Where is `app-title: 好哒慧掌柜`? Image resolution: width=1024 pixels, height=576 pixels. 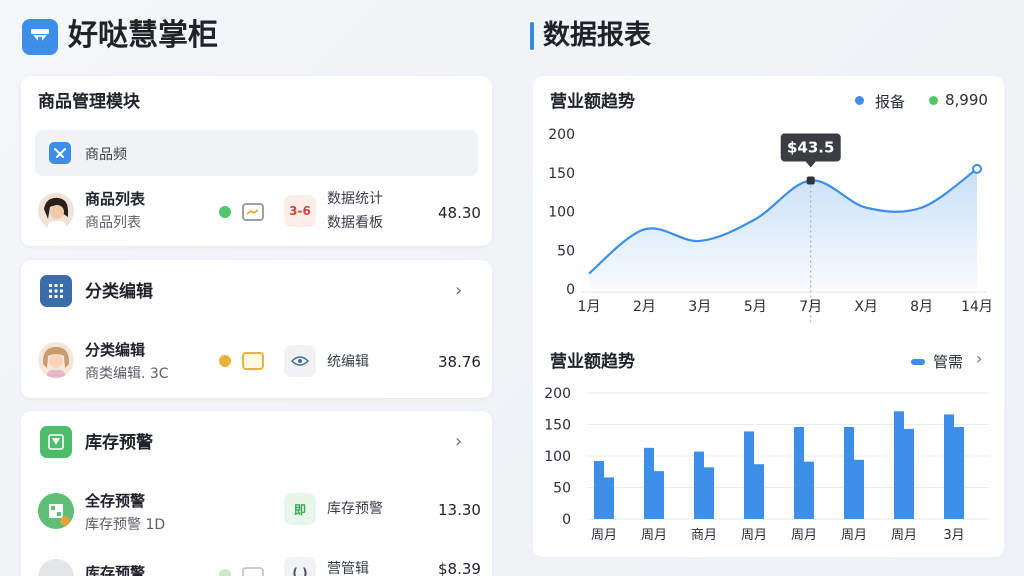
app-title: 好哒慧掌柜 is located at coordinates (143, 35).